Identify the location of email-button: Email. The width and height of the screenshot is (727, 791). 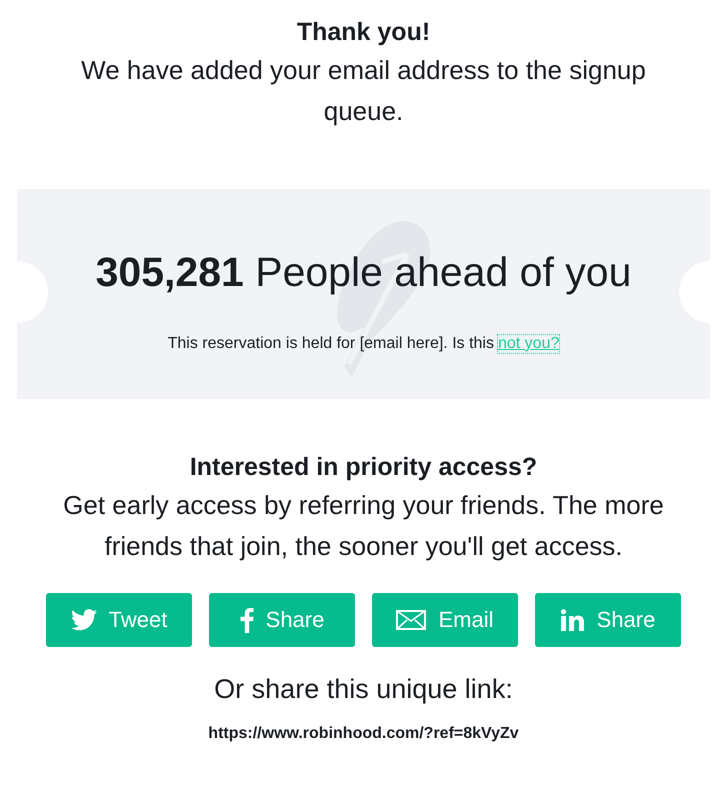
(445, 620).